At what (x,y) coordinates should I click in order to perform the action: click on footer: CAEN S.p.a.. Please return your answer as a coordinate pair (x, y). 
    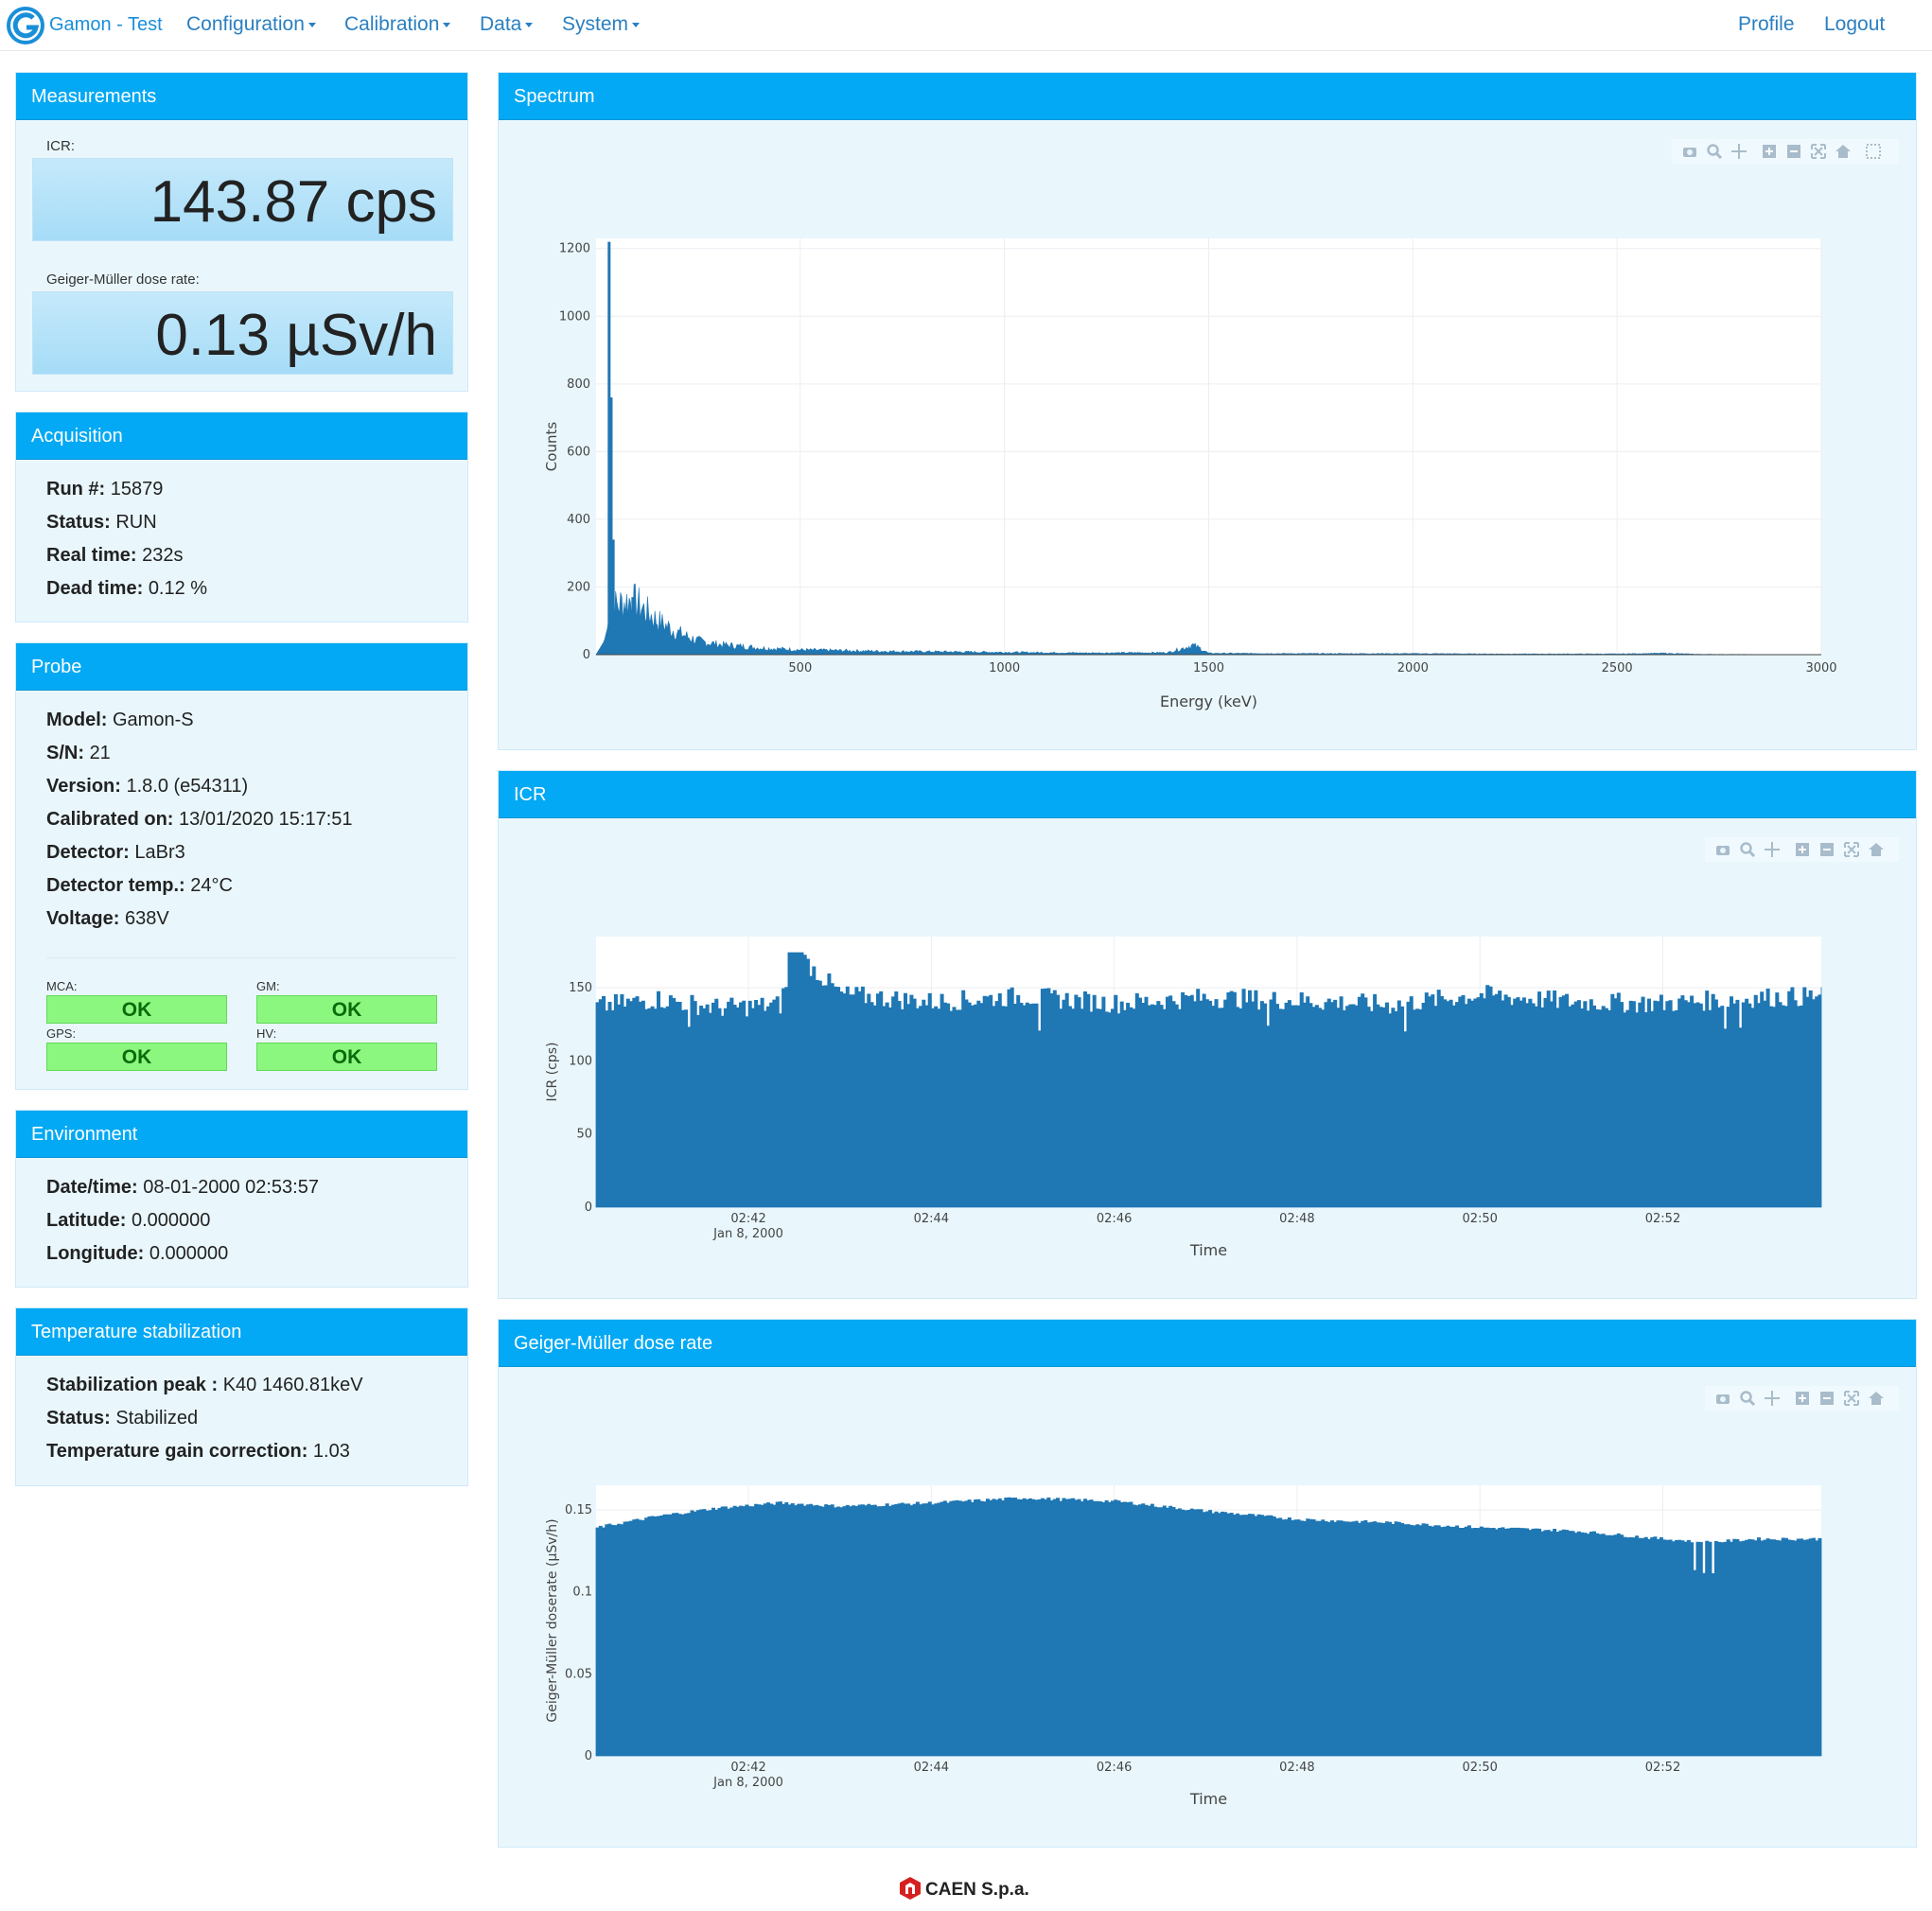
    Looking at the image, I should click on (964, 1888).